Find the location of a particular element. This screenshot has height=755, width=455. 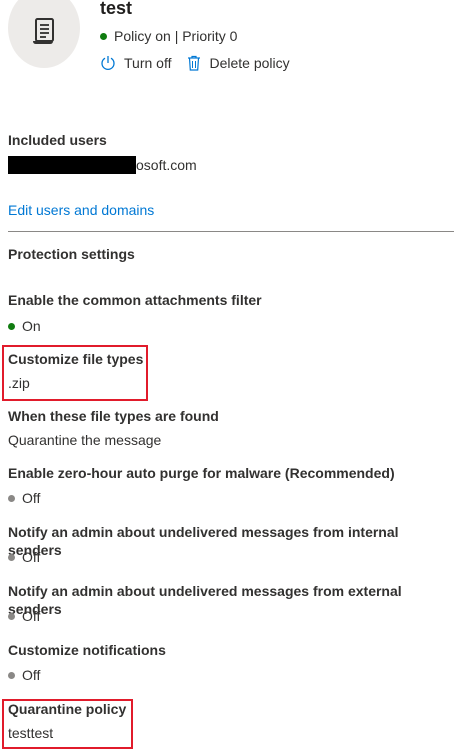

page-title: test is located at coordinates (116, 9).